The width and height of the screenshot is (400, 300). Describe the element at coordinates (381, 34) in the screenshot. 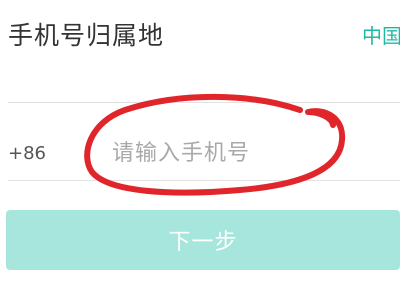

I see `region-value: 中国` at that location.